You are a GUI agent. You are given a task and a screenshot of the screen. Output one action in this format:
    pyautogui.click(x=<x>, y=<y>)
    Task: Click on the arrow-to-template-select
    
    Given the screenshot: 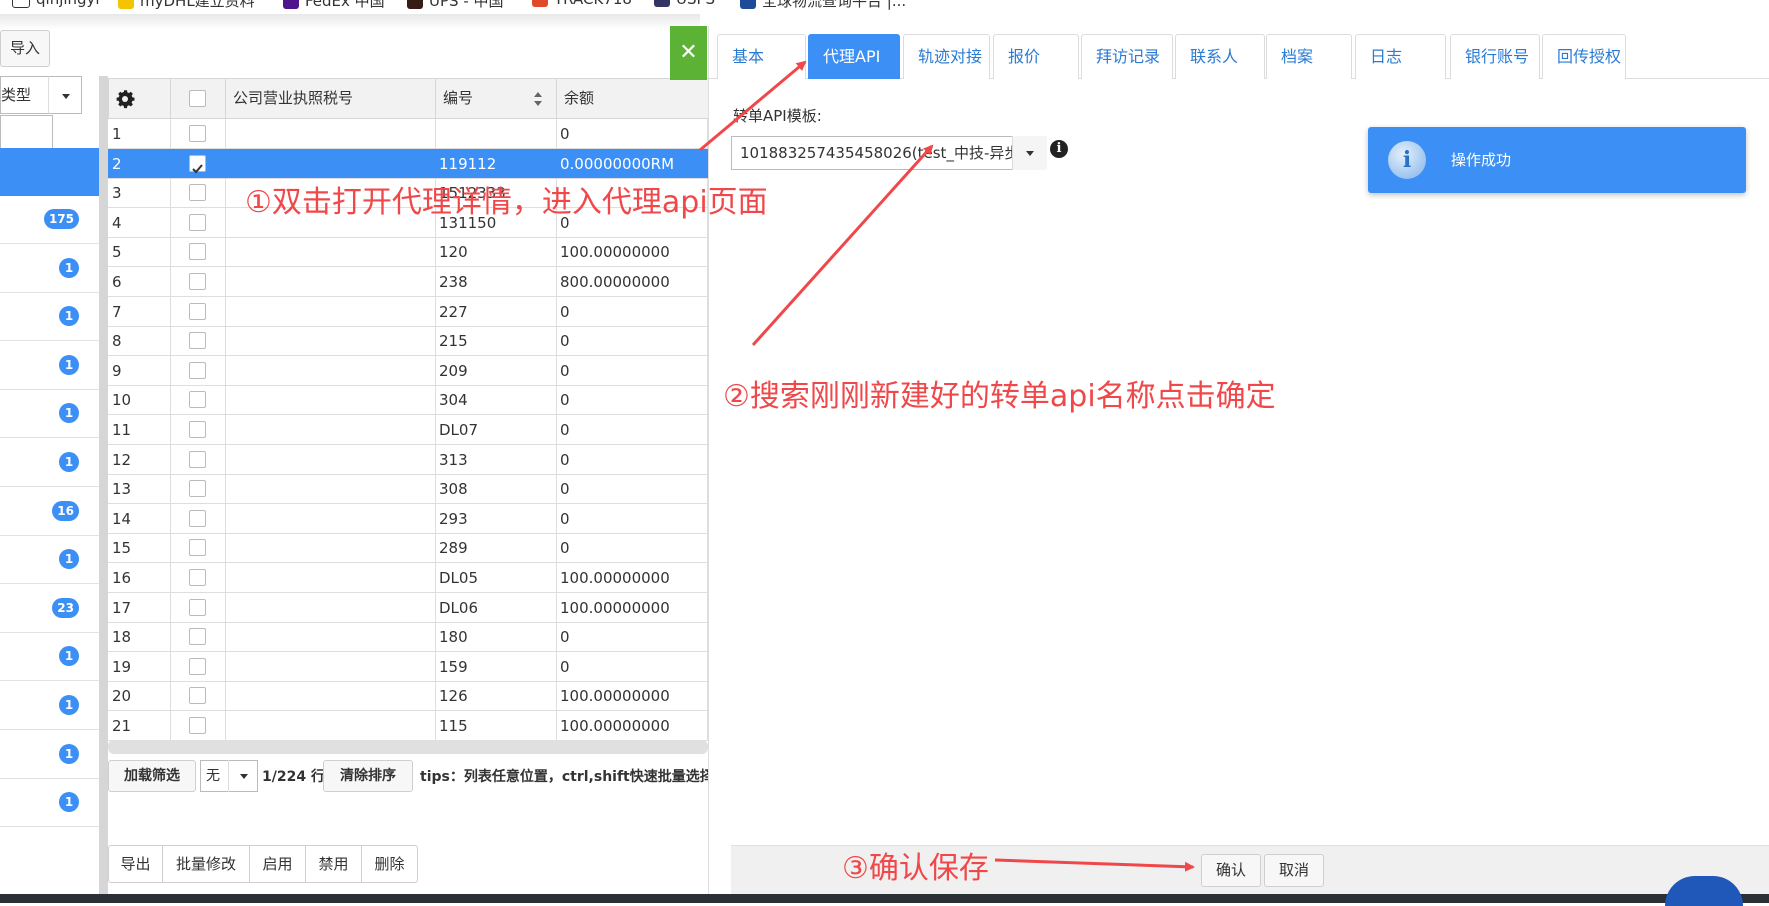 What is the action you would take?
    pyautogui.click(x=842, y=245)
    